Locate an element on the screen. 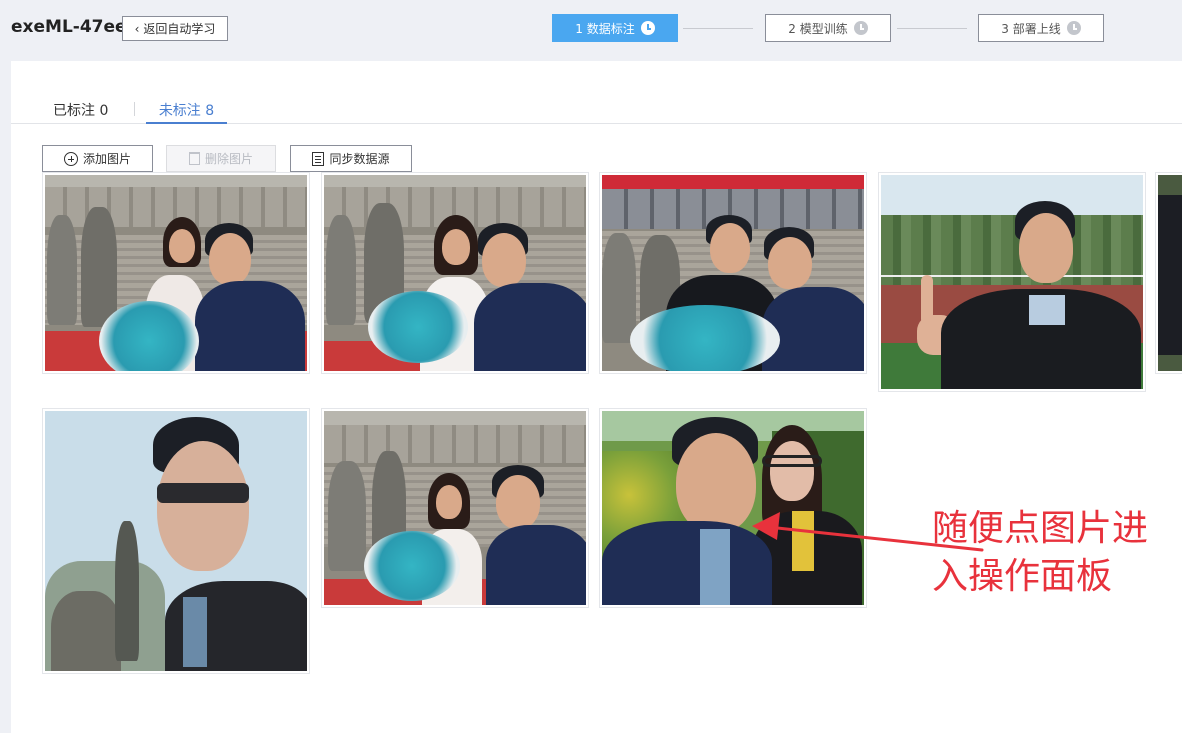 The height and width of the screenshot is (733, 1182). add-image-label: 添加图片 is located at coordinates (106, 159).